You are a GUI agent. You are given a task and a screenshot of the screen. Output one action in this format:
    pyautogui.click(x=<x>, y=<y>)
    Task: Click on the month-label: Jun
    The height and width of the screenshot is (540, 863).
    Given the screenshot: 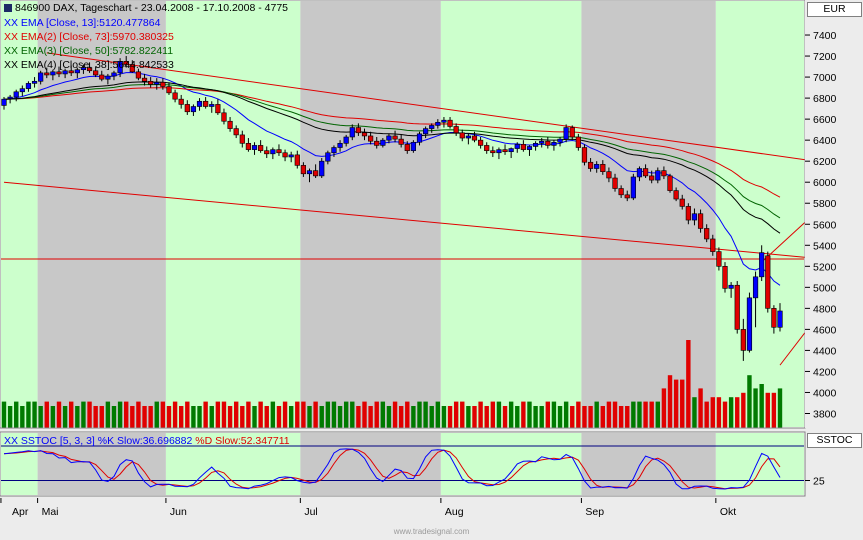 What is the action you would take?
    pyautogui.click(x=178, y=512)
    